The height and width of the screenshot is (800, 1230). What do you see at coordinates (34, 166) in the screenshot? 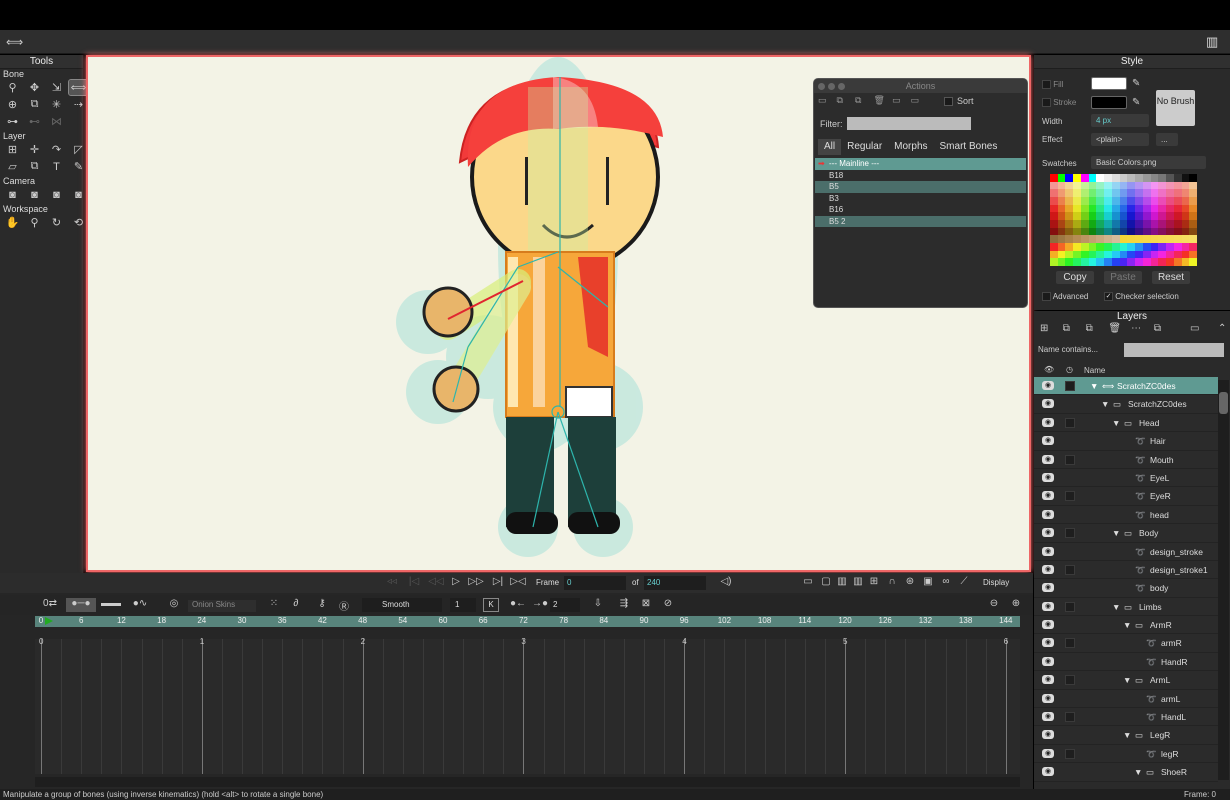
I see `switch-layer-tool-icon: ⧉` at bounding box center [34, 166].